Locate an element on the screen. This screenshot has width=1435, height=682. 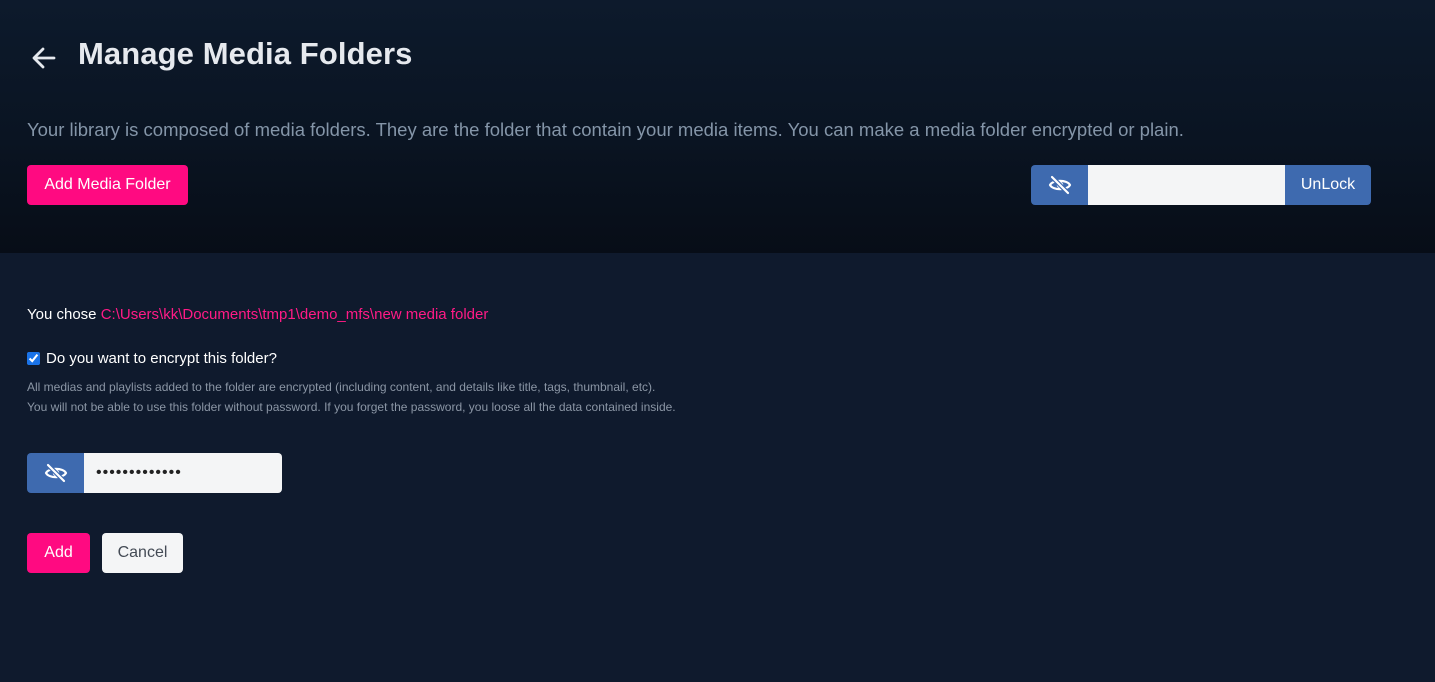
encrypt-label: Do you want to encrypt this folder? is located at coordinates (161, 358).